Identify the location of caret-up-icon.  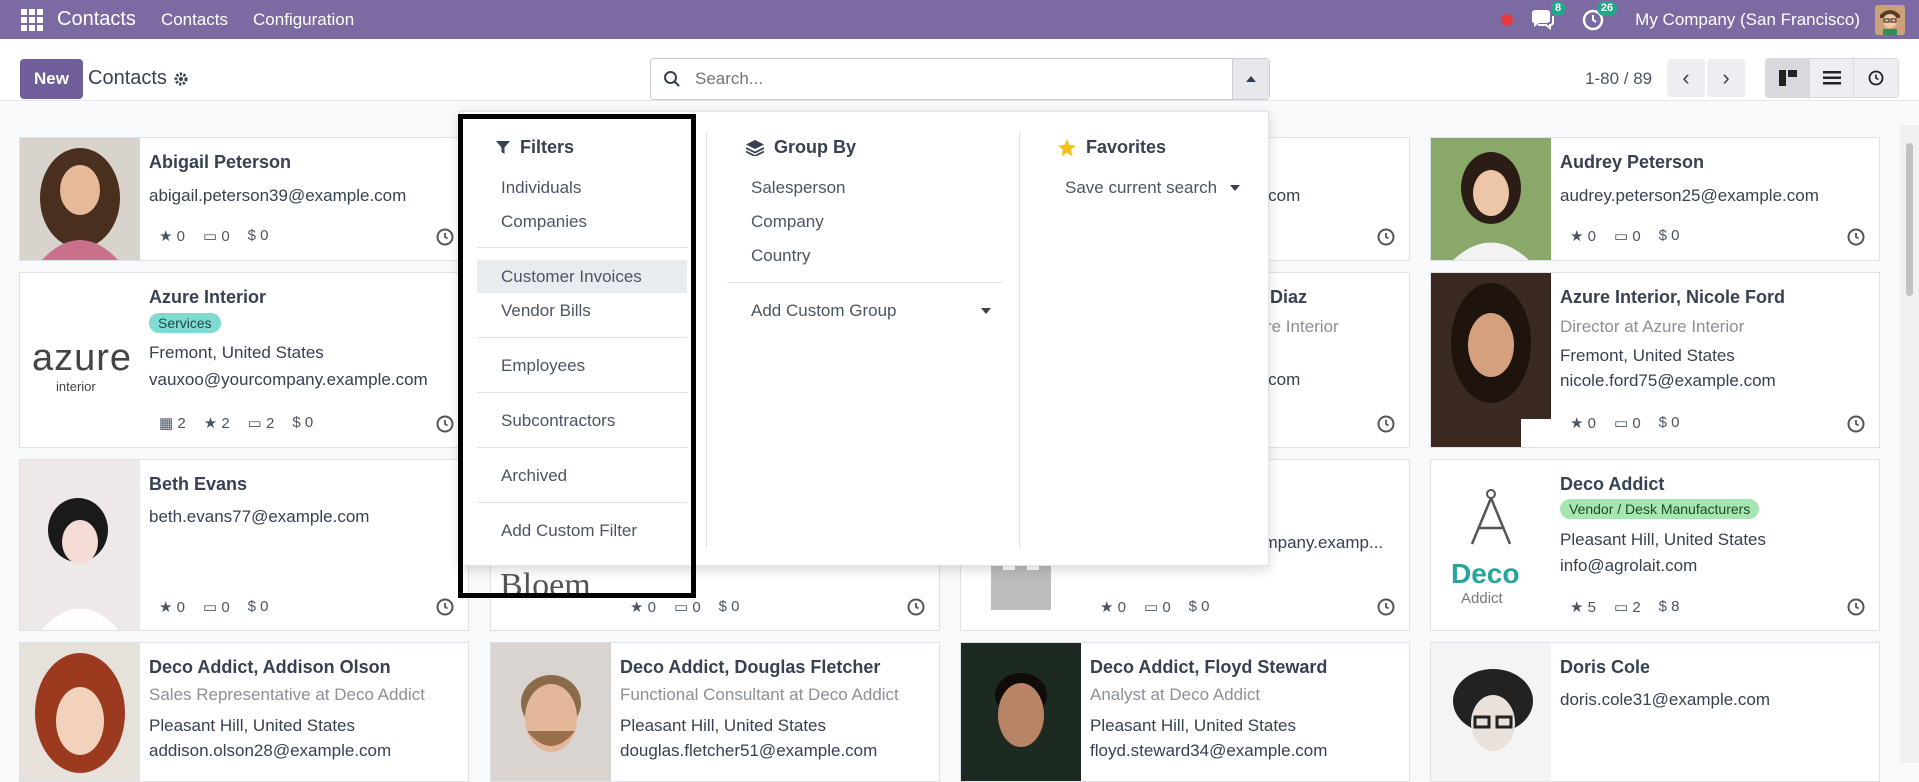
(1251, 79).